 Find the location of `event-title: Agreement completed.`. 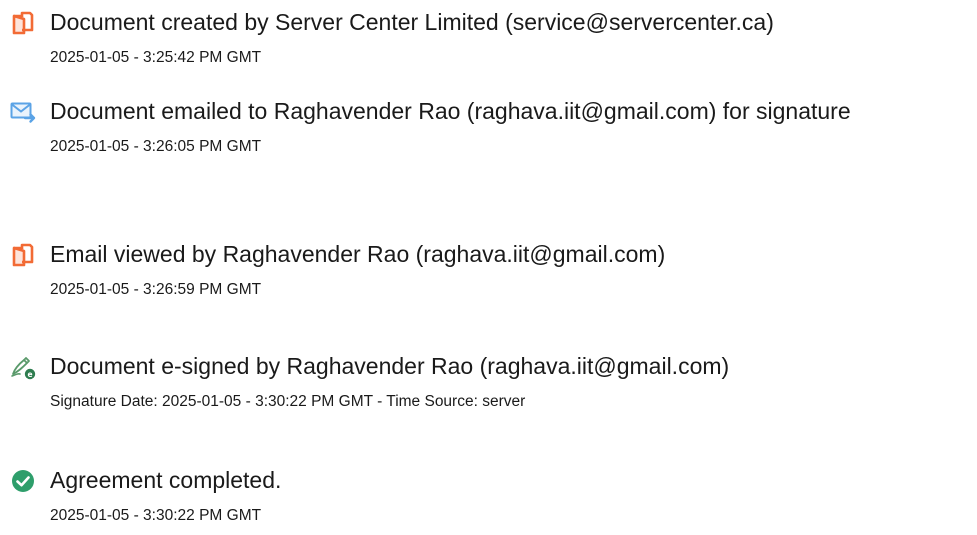

event-title: Agreement completed. is located at coordinates (166, 480).